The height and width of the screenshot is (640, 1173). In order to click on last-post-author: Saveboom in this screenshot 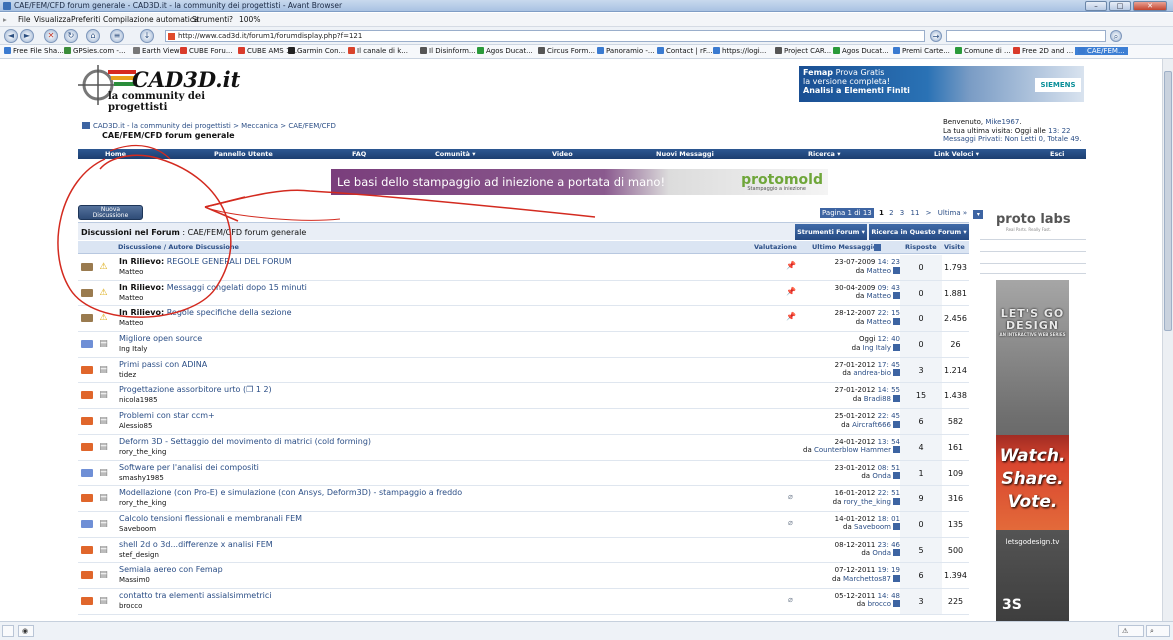, I will do `click(872, 527)`.